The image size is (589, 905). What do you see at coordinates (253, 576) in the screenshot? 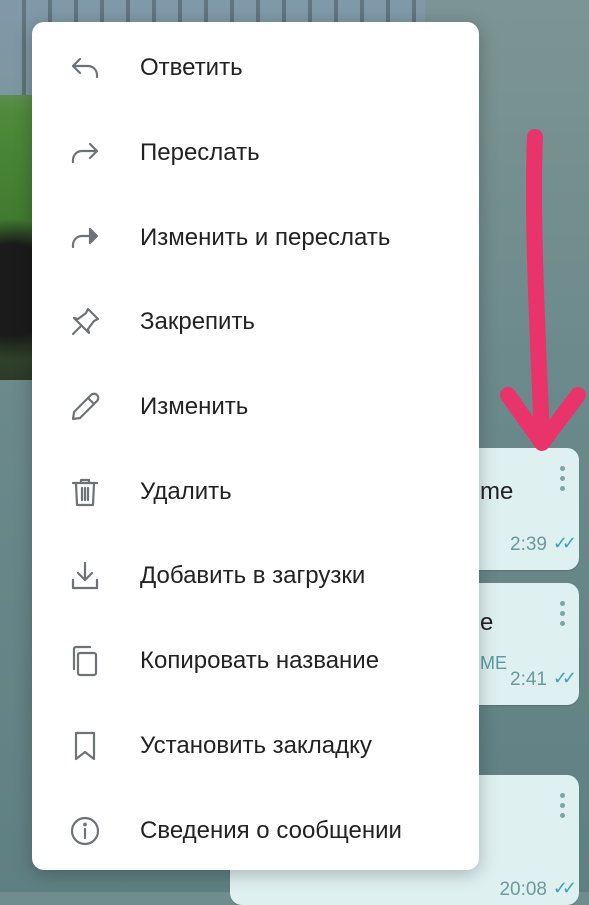
I see `menu-item-label: Добавить в загрузки` at bounding box center [253, 576].